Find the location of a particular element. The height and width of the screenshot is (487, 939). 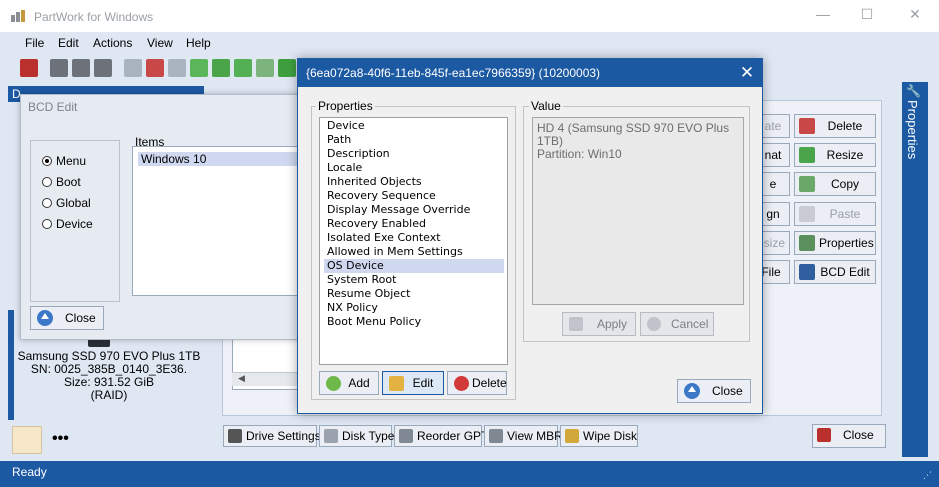

radio-menu: Menu is located at coordinates (64, 161).